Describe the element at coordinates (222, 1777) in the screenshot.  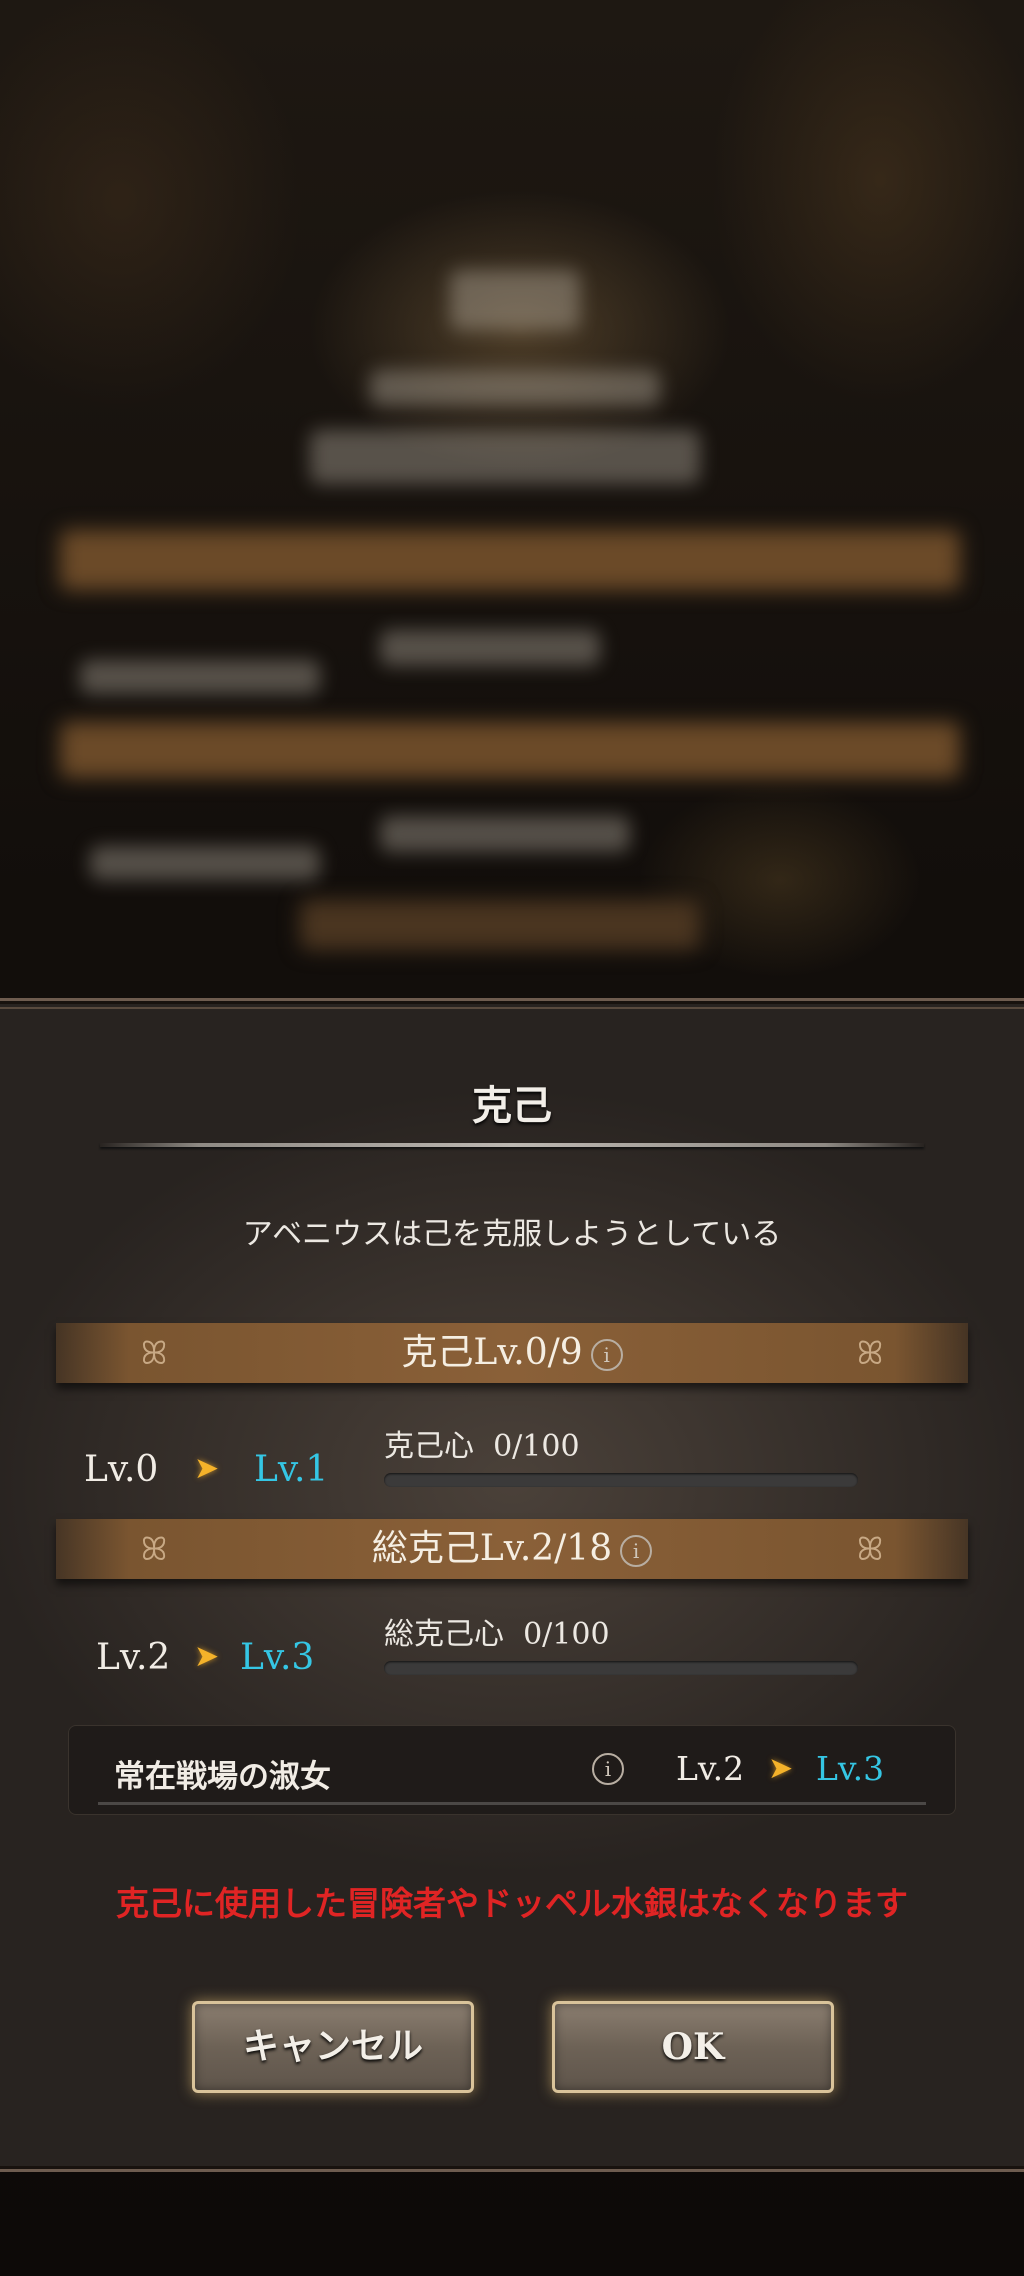
I see `skill-name: 常在戦場の淑女` at that location.